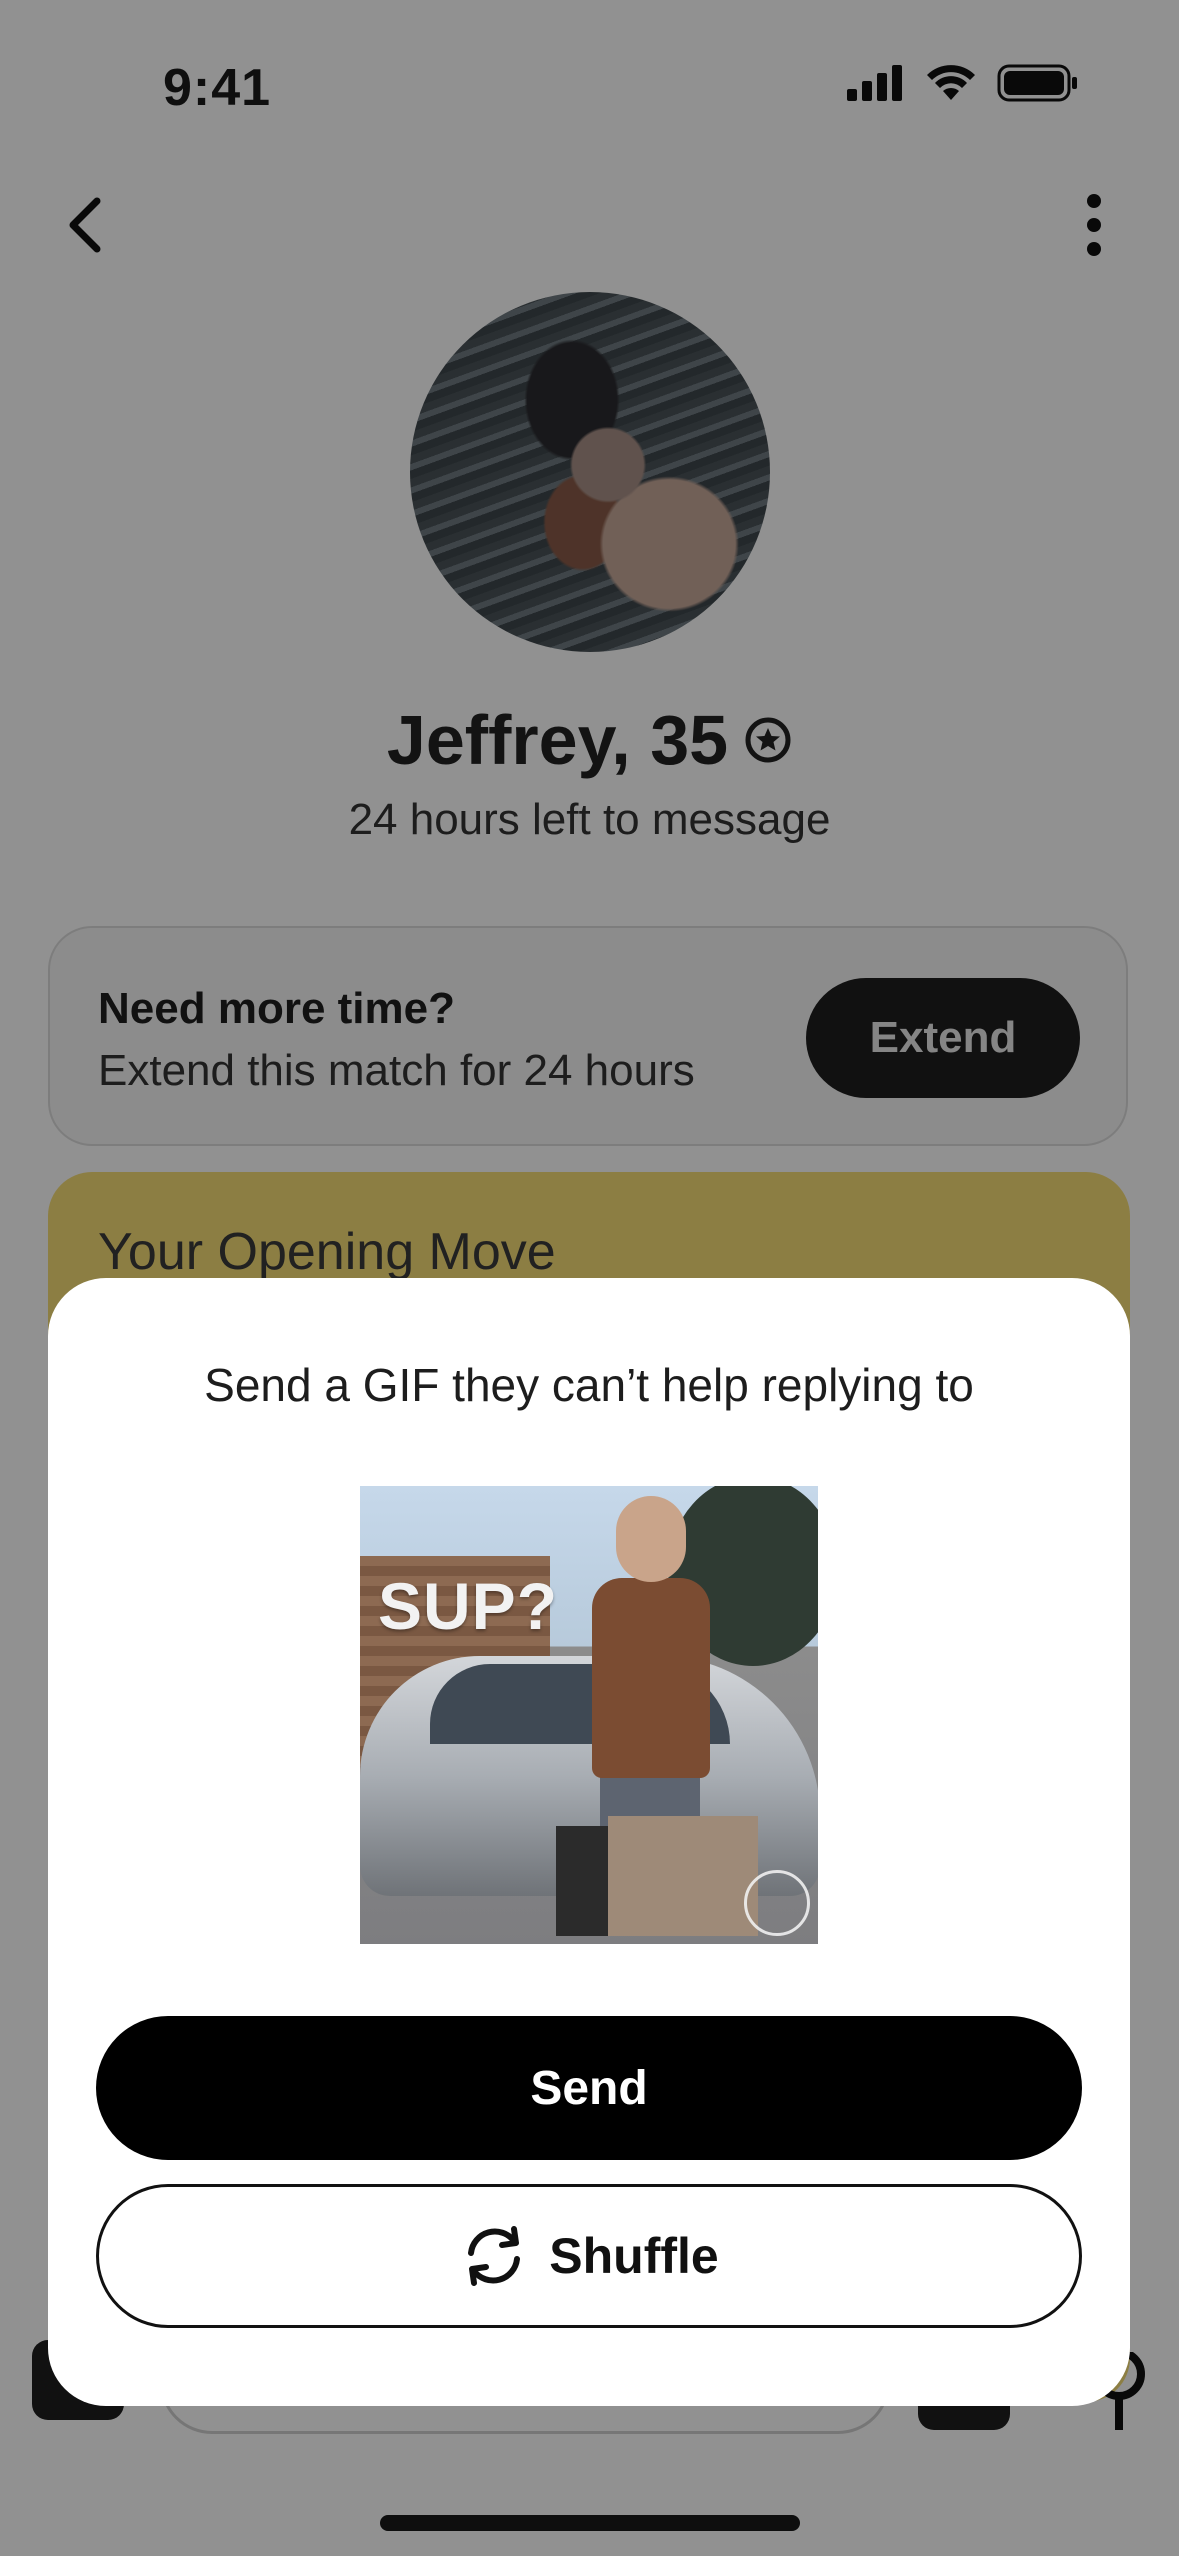 Image resolution: width=1179 pixels, height=2556 pixels. Describe the element at coordinates (468, 1606) in the screenshot. I see `gif-caption: SUP?` at that location.